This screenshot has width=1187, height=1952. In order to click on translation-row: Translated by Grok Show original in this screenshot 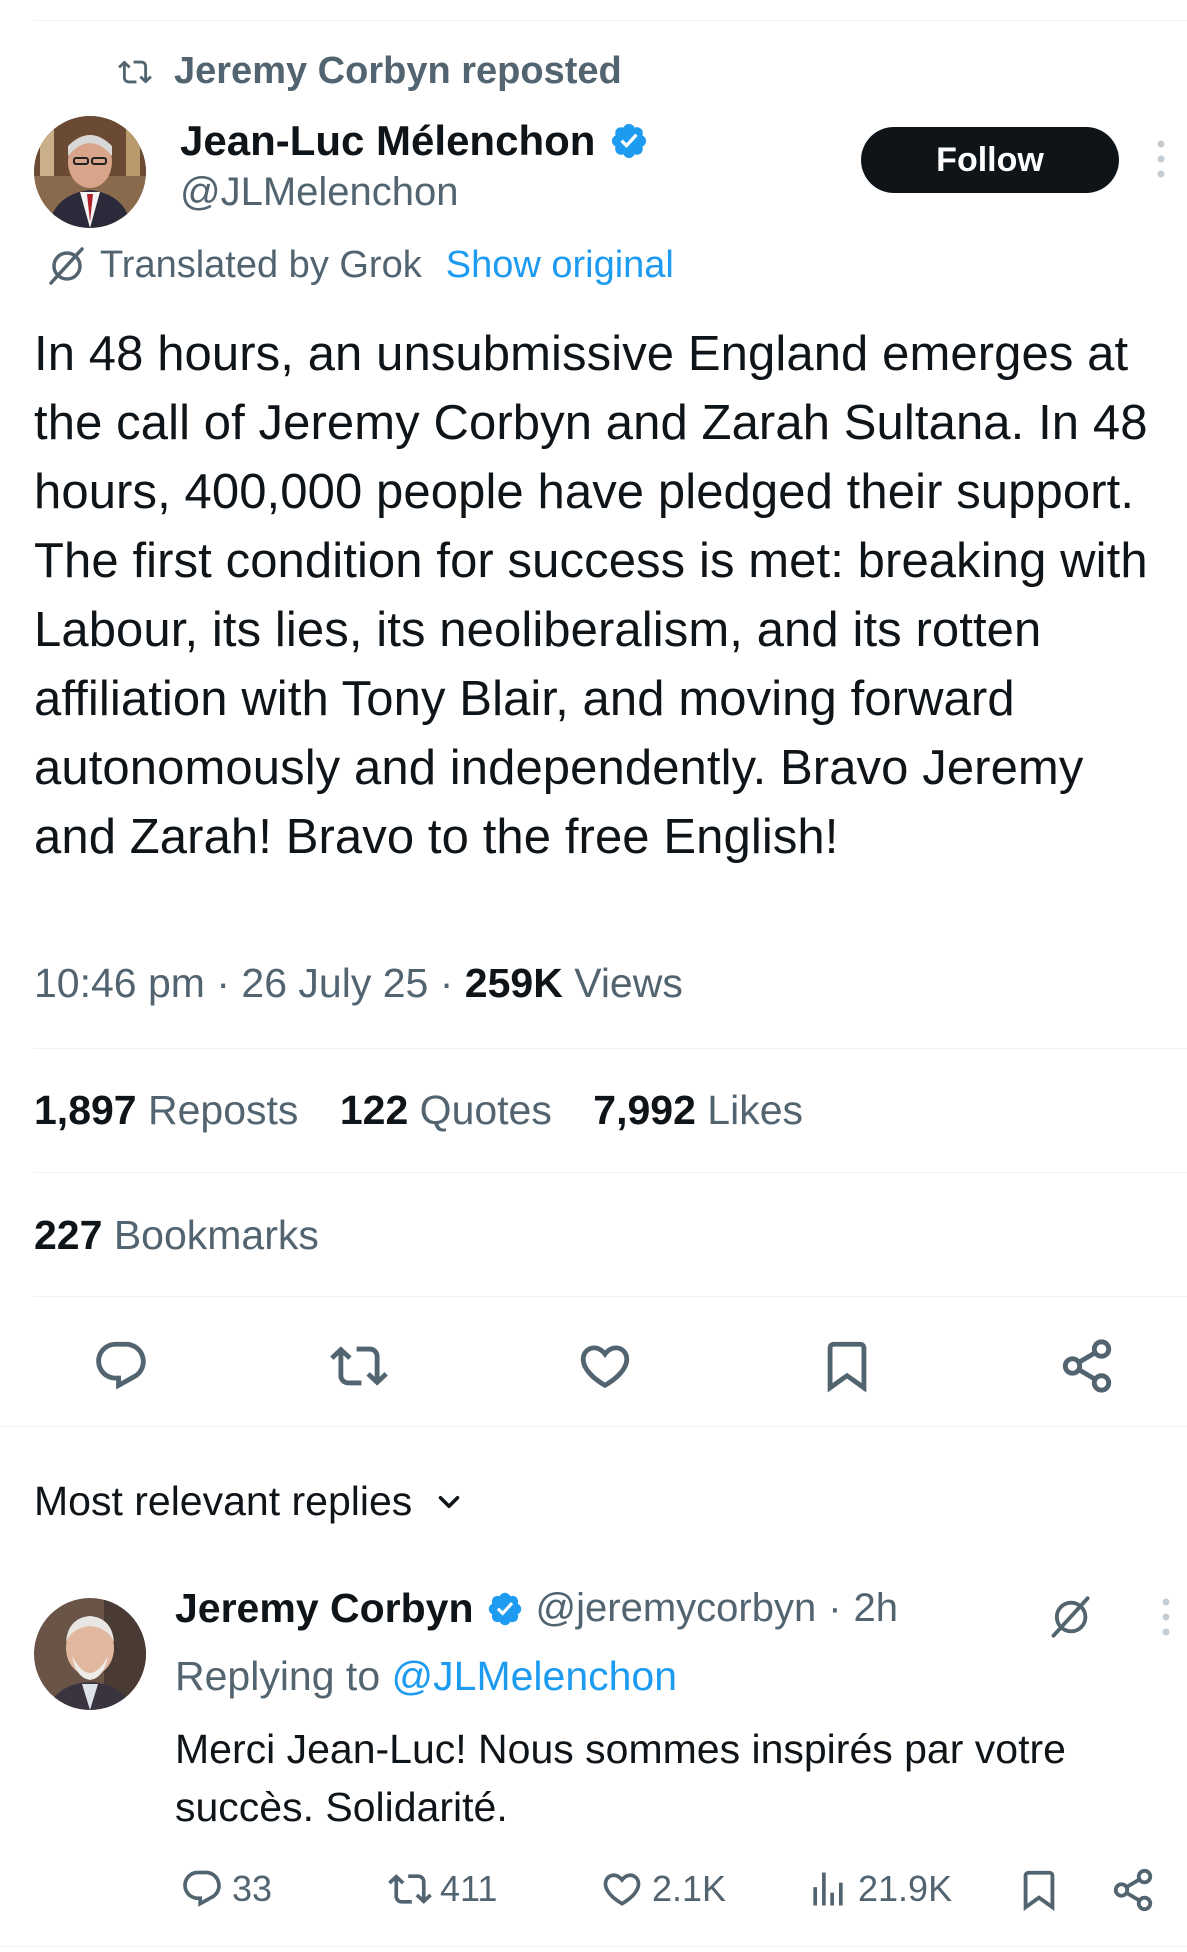, I will do `click(360, 265)`.